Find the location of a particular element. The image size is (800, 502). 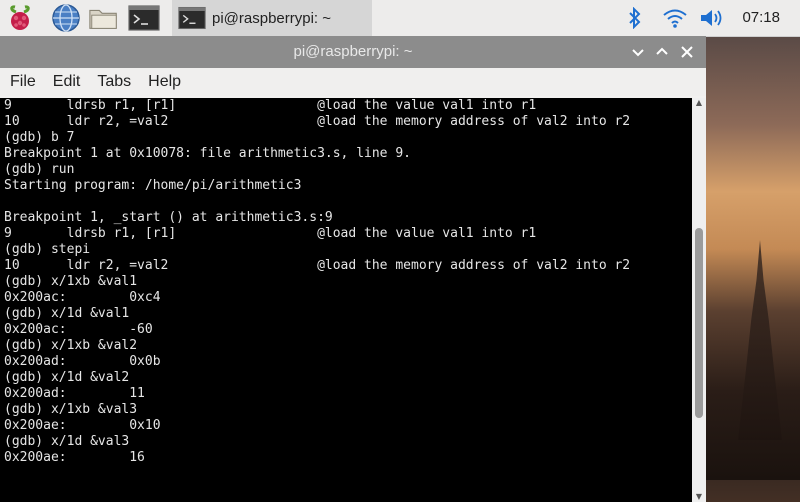

volume-icon is located at coordinates (711, 18).